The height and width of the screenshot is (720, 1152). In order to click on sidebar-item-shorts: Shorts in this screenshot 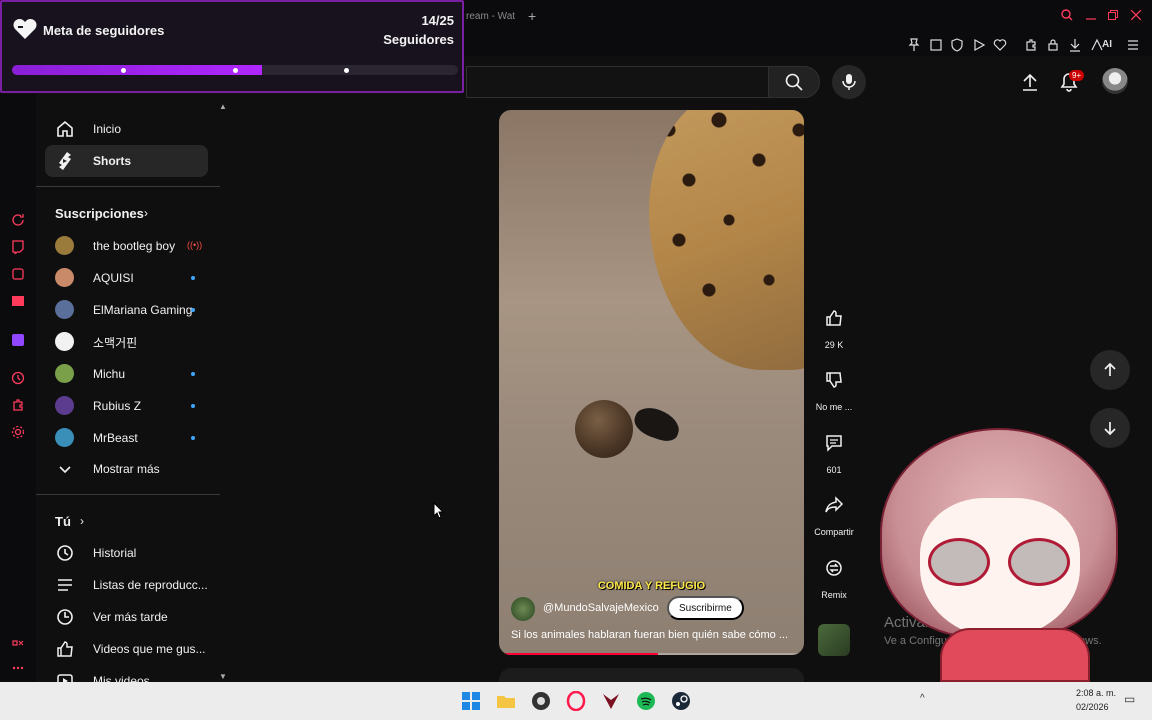, I will do `click(126, 161)`.